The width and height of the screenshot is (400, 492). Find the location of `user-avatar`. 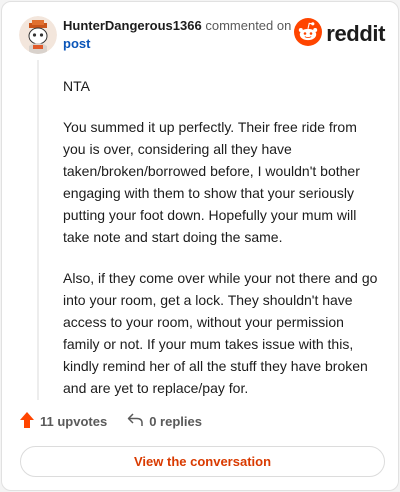

user-avatar is located at coordinates (38, 35).